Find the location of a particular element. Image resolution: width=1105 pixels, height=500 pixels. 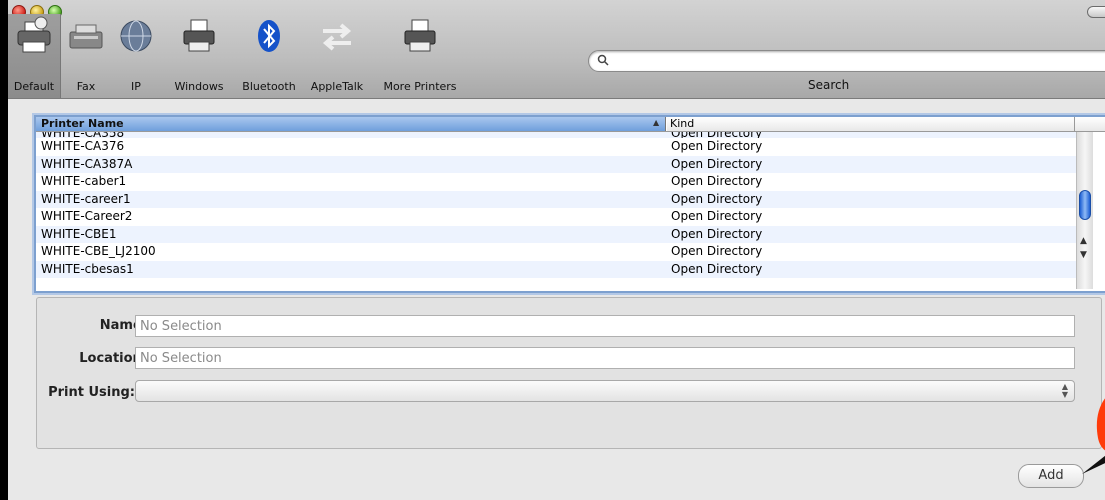

column-header-printer-name-label: Printer Name is located at coordinates (82, 123).